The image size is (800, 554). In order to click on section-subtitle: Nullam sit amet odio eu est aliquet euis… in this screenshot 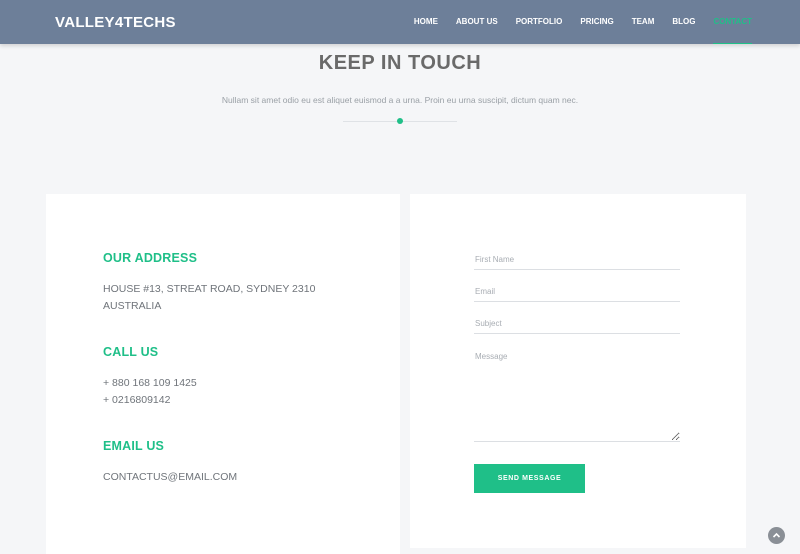, I will do `click(400, 100)`.